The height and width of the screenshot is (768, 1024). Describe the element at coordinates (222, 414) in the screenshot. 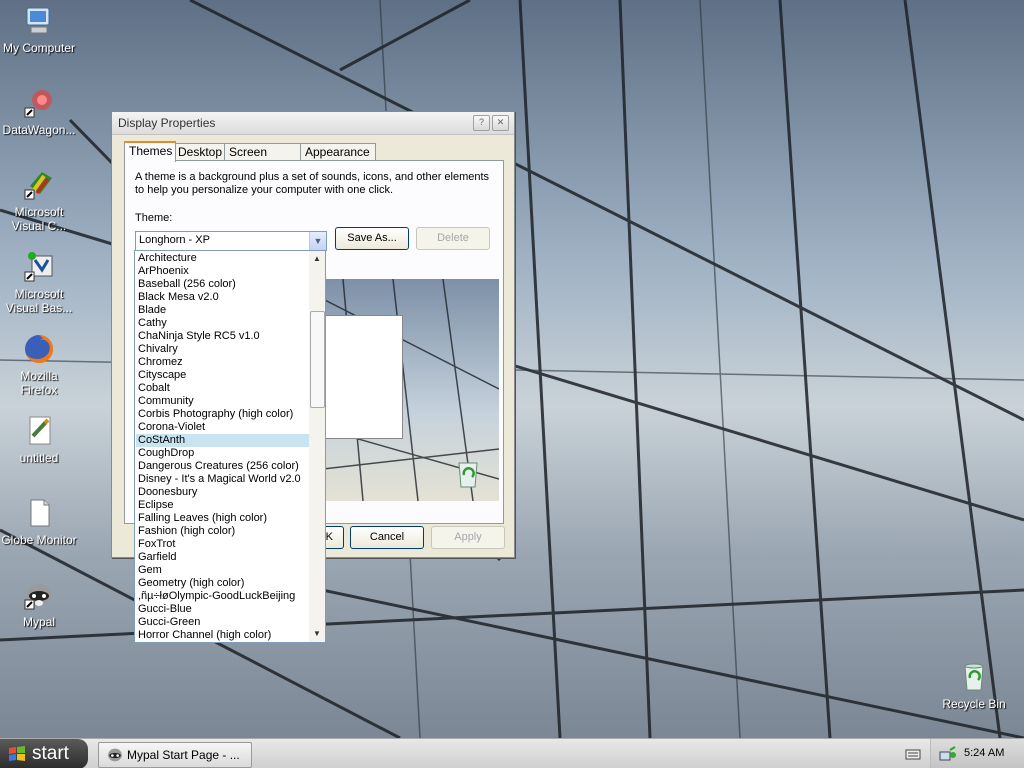

I see `dropdown-item: Corbis Photography (high color)` at that location.